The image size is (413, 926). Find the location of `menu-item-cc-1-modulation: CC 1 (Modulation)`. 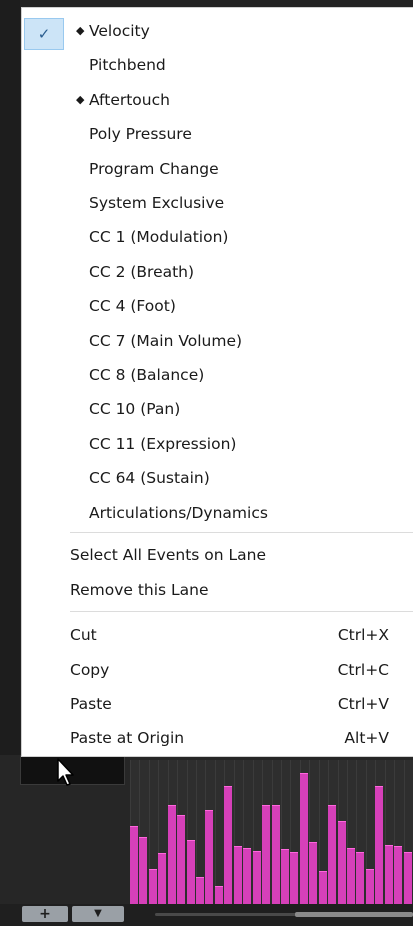

menu-item-cc-1-modulation: CC 1 (Modulation) is located at coordinates (217, 237).